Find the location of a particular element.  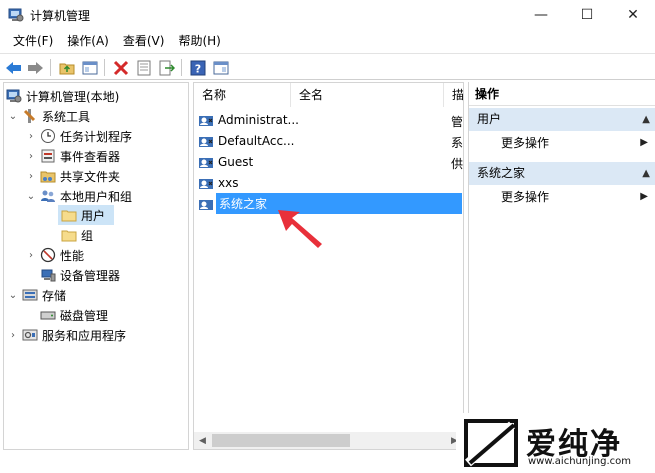

tree-item-label: 本地用户和组 is located at coordinates (96, 196).